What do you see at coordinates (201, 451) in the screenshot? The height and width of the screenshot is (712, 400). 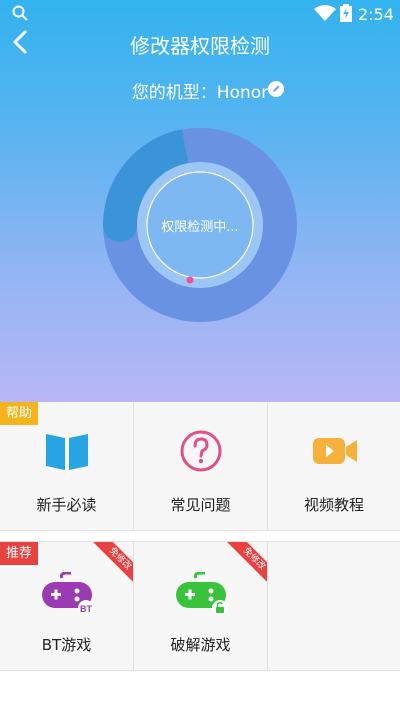 I see `question-icon` at bounding box center [201, 451].